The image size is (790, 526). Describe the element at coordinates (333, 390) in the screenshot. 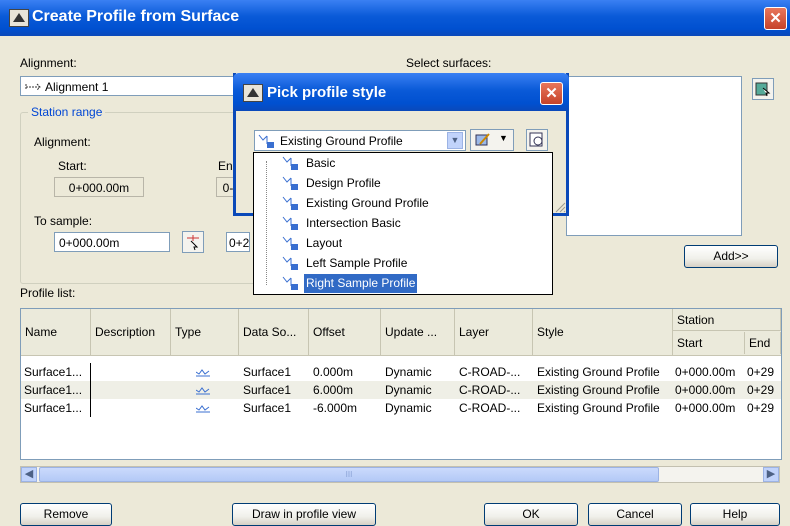

I see `row-offset: 6.000m` at that location.